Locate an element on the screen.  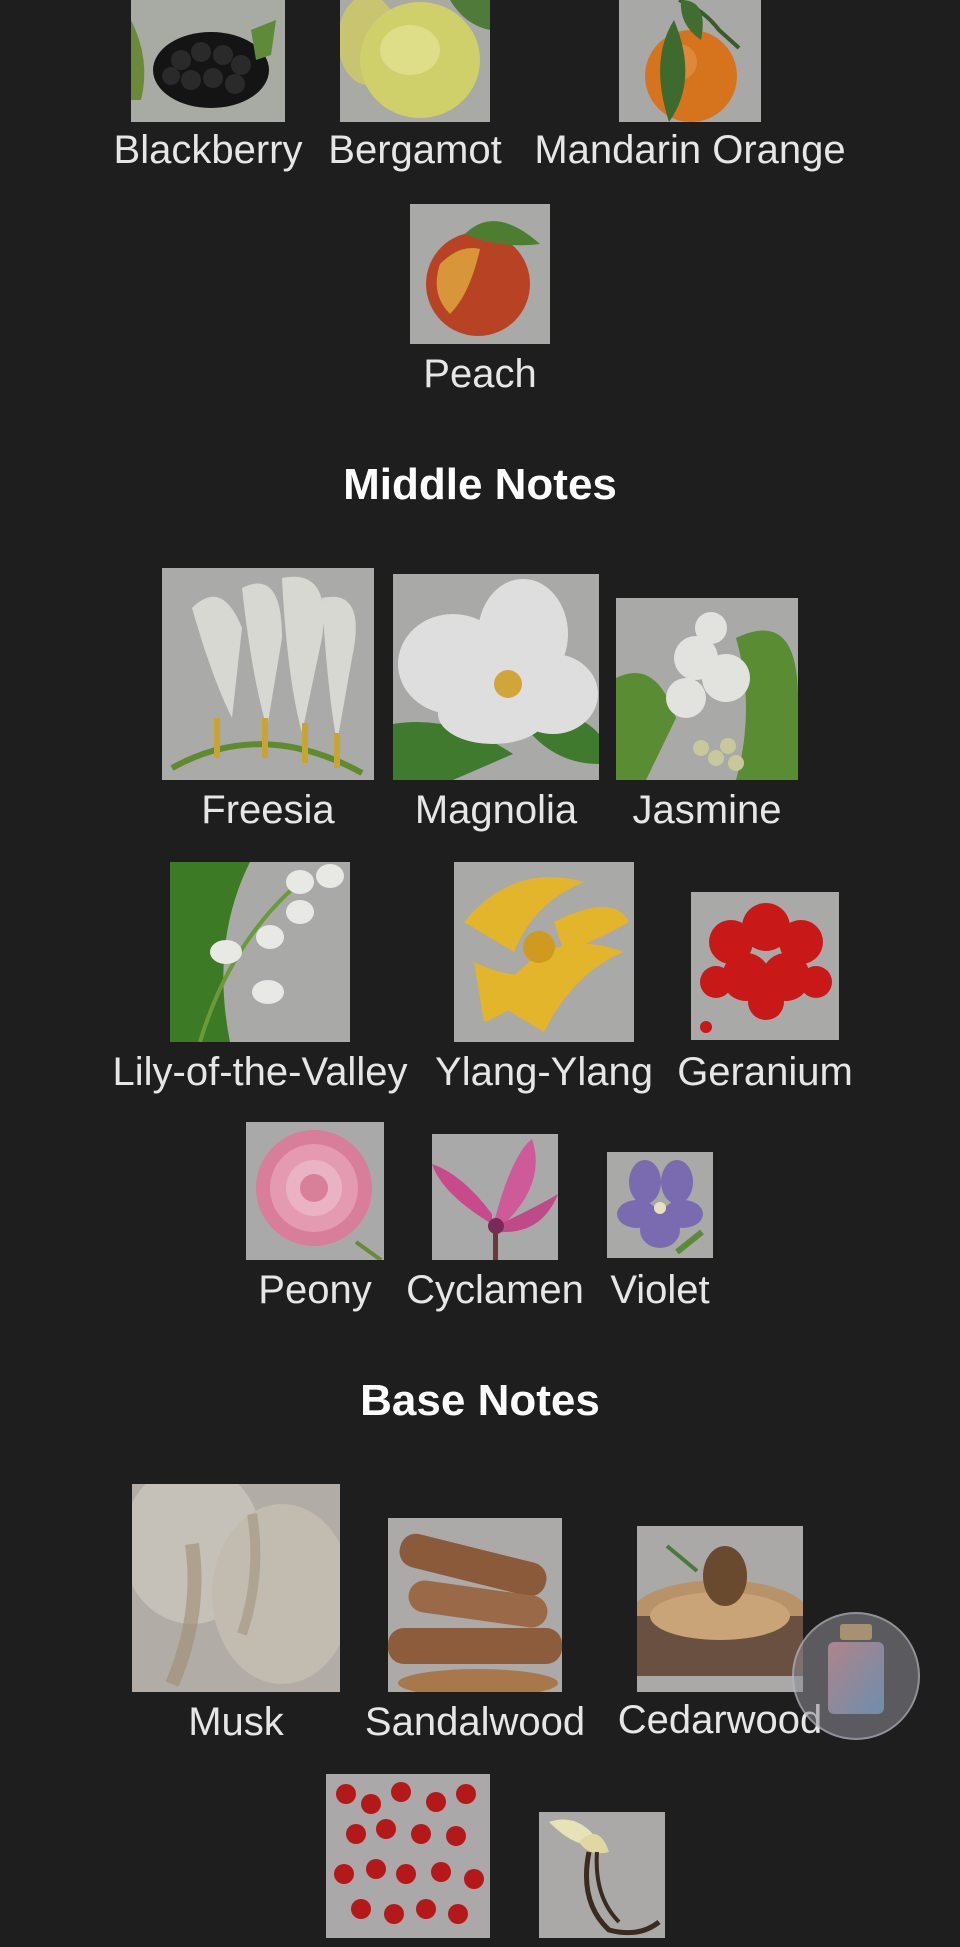
note-label: Ylang-Ylang is located at coordinates (544, 1072).